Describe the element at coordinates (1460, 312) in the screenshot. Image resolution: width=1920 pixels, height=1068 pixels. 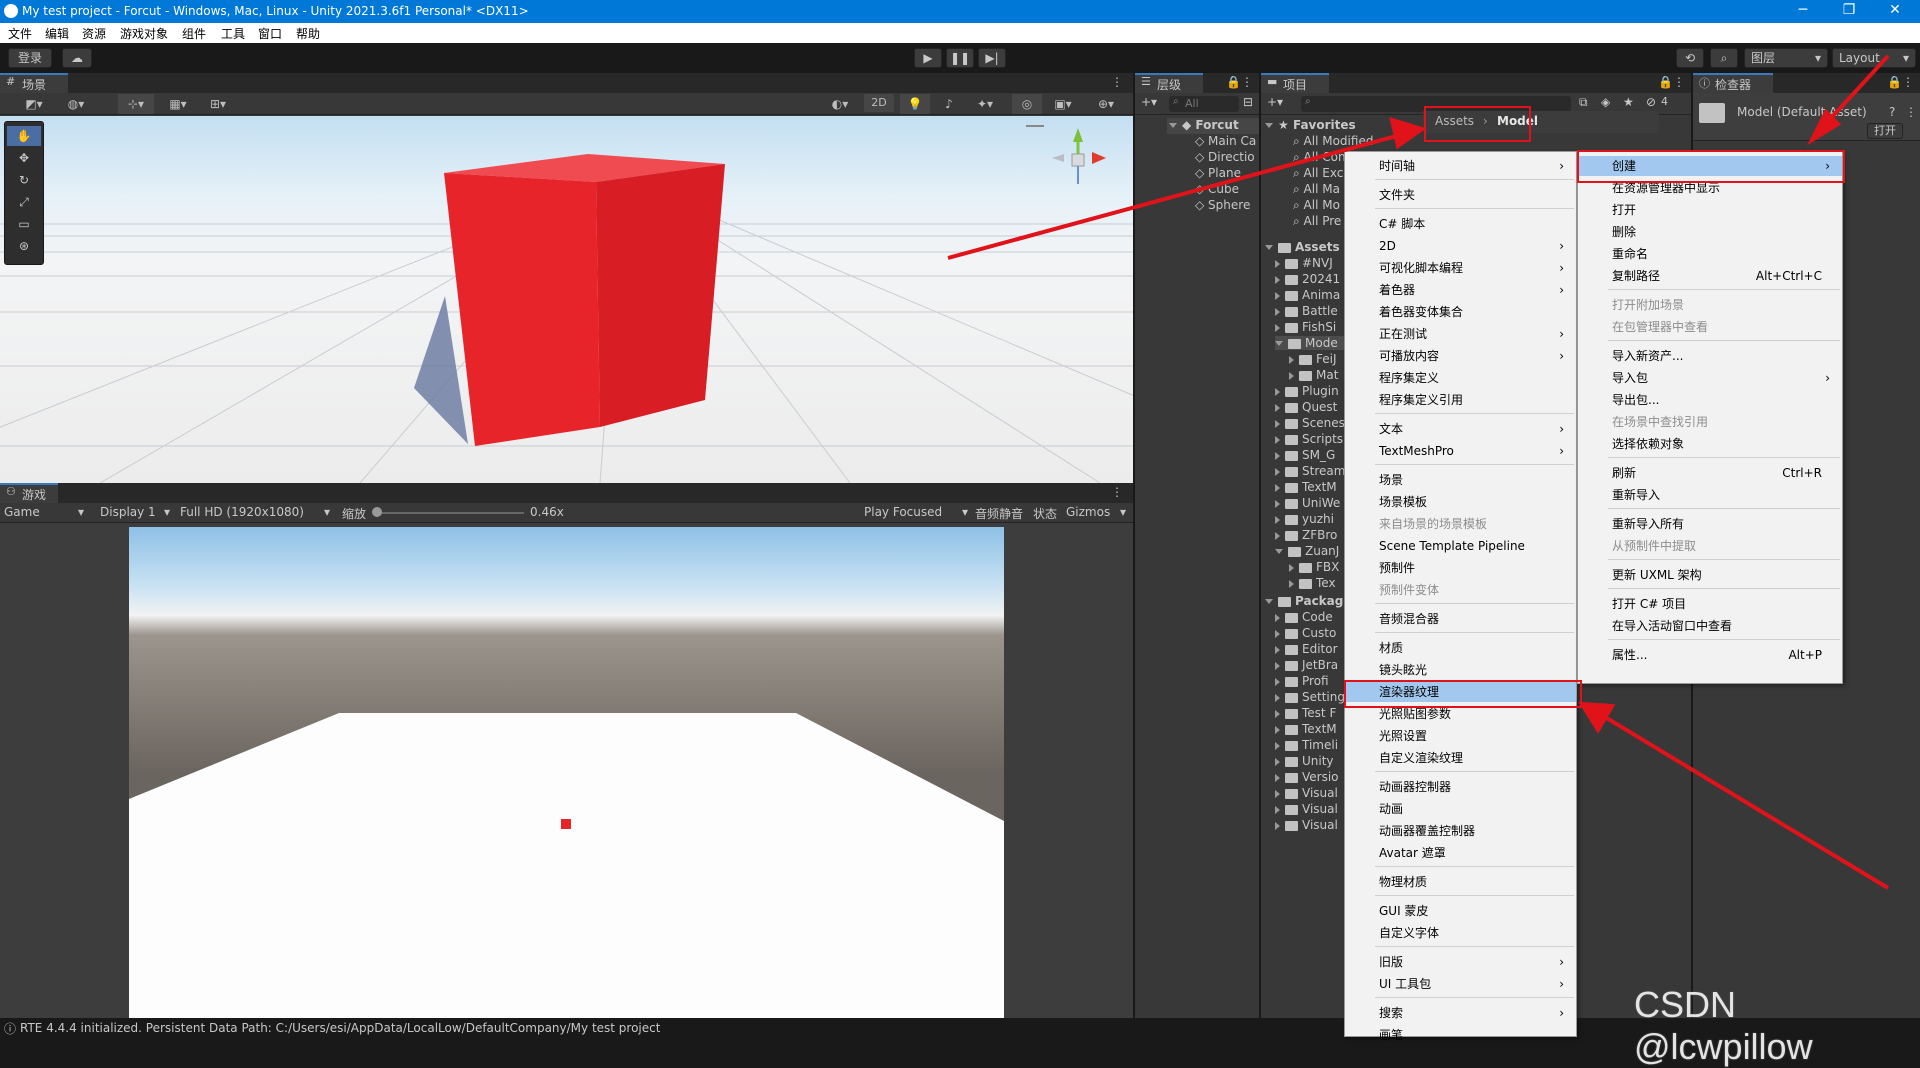
I see `menu-item: 着色器变体集合` at that location.